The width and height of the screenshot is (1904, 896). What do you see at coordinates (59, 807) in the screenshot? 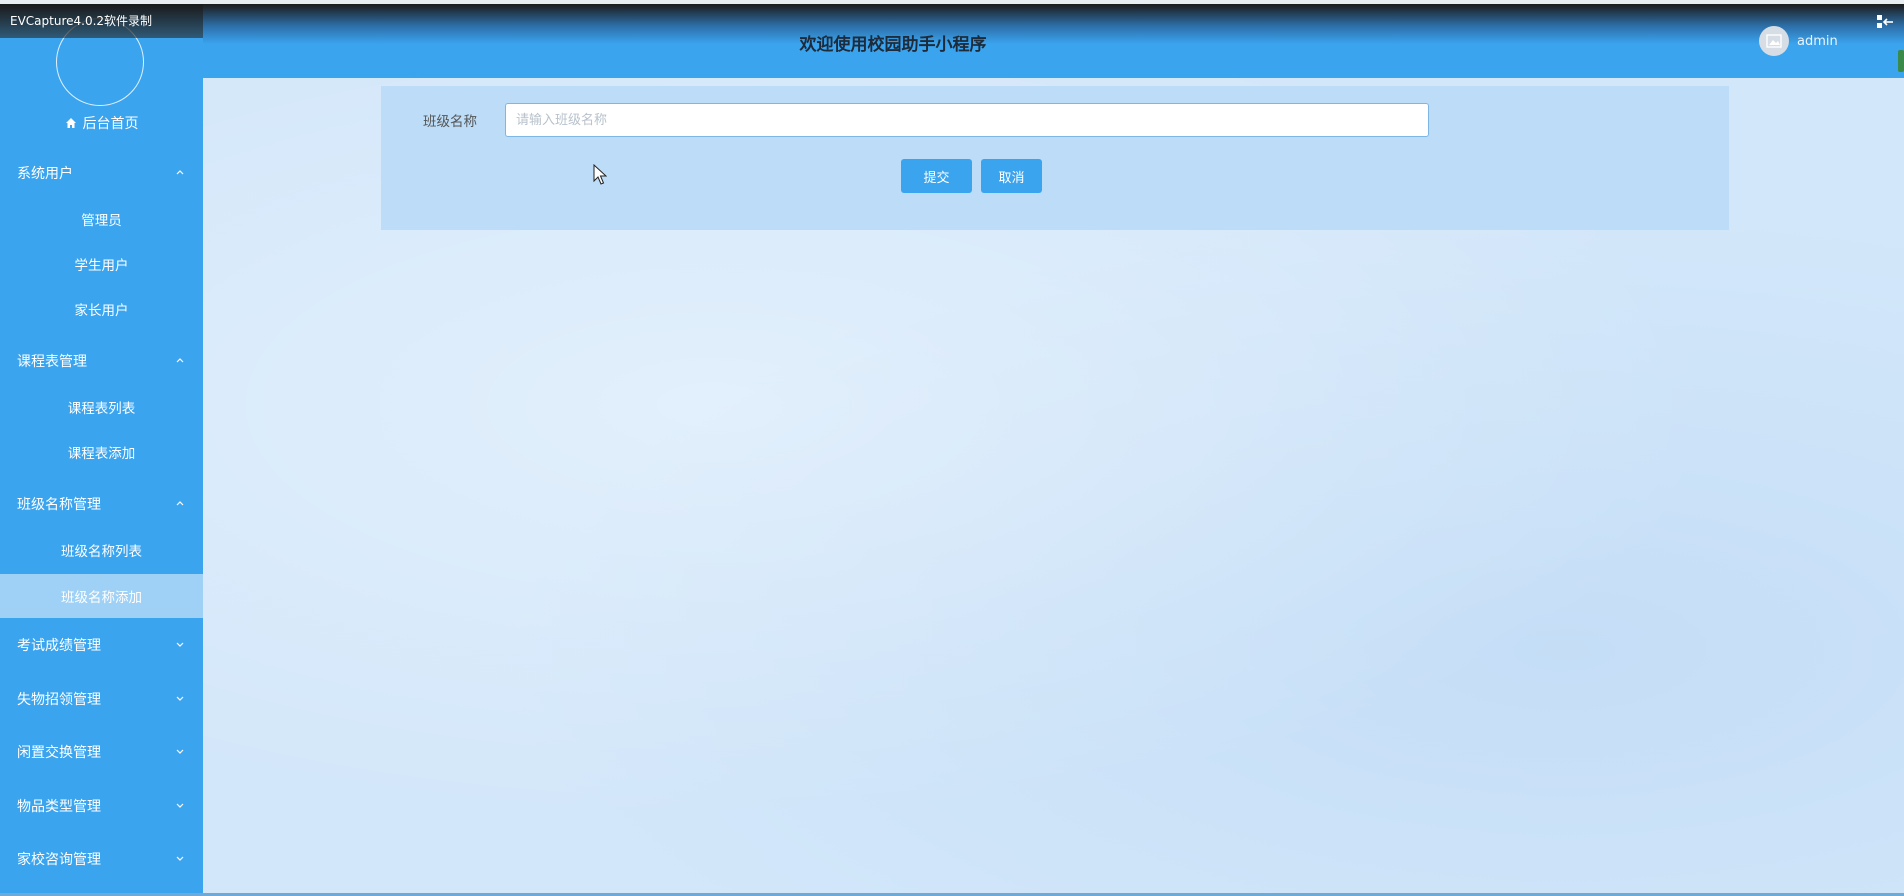
I see `sidebar-group-label: 物品类型管理` at bounding box center [59, 807].